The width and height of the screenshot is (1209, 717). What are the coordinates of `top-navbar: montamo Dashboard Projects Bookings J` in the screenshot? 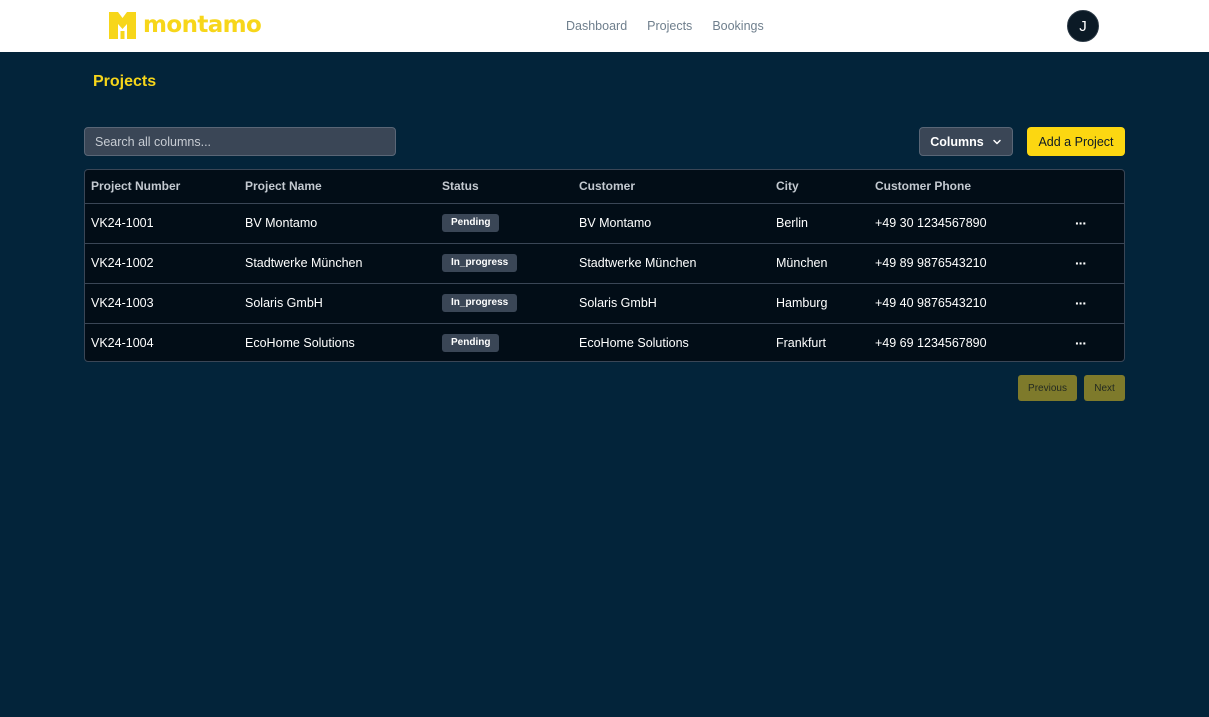 It's located at (604, 26).